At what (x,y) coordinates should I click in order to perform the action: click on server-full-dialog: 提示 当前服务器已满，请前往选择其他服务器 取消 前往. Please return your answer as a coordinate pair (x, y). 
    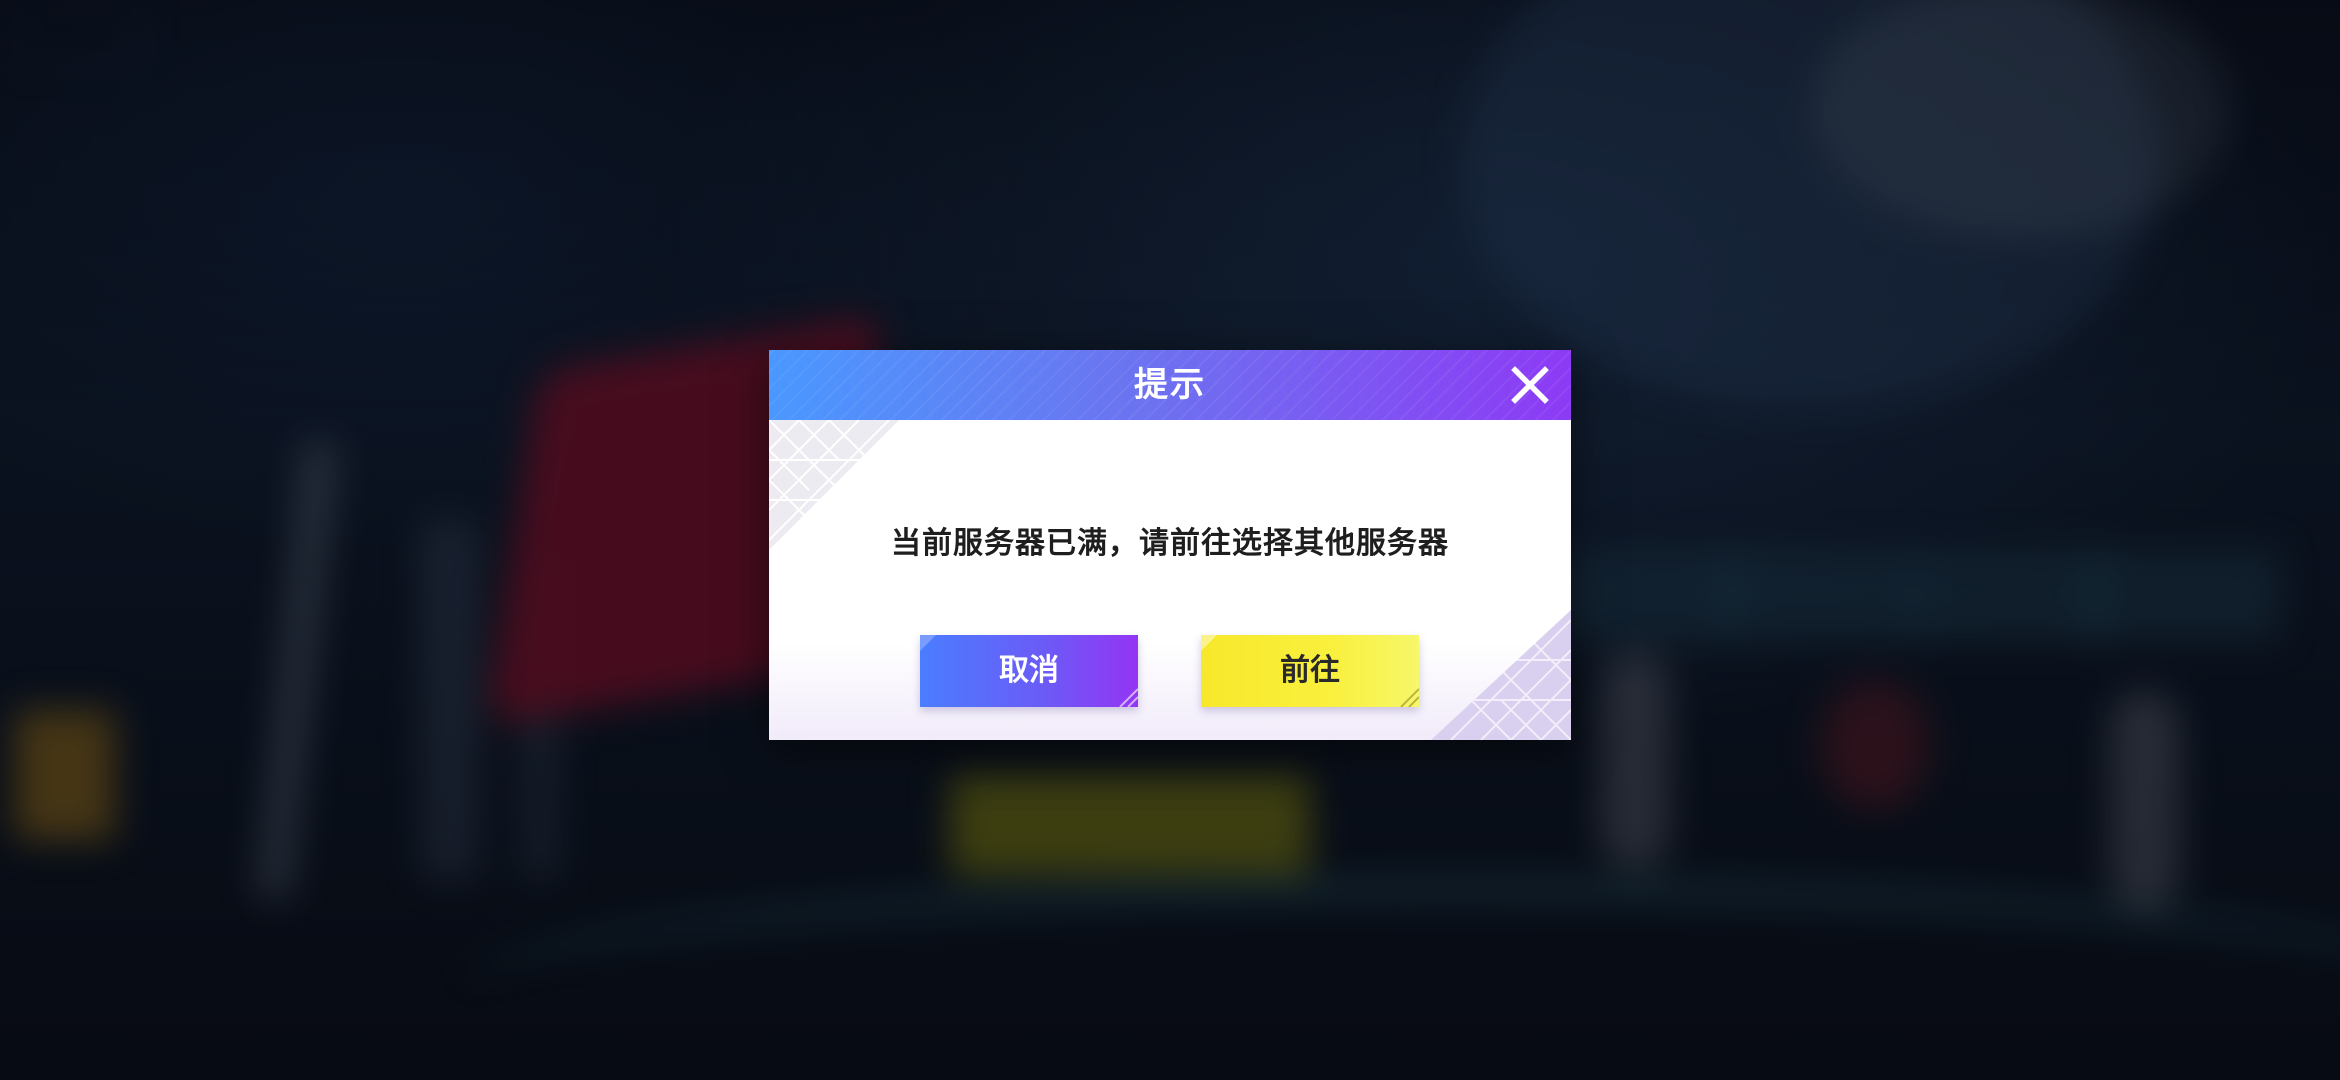
    Looking at the image, I should click on (1170, 545).